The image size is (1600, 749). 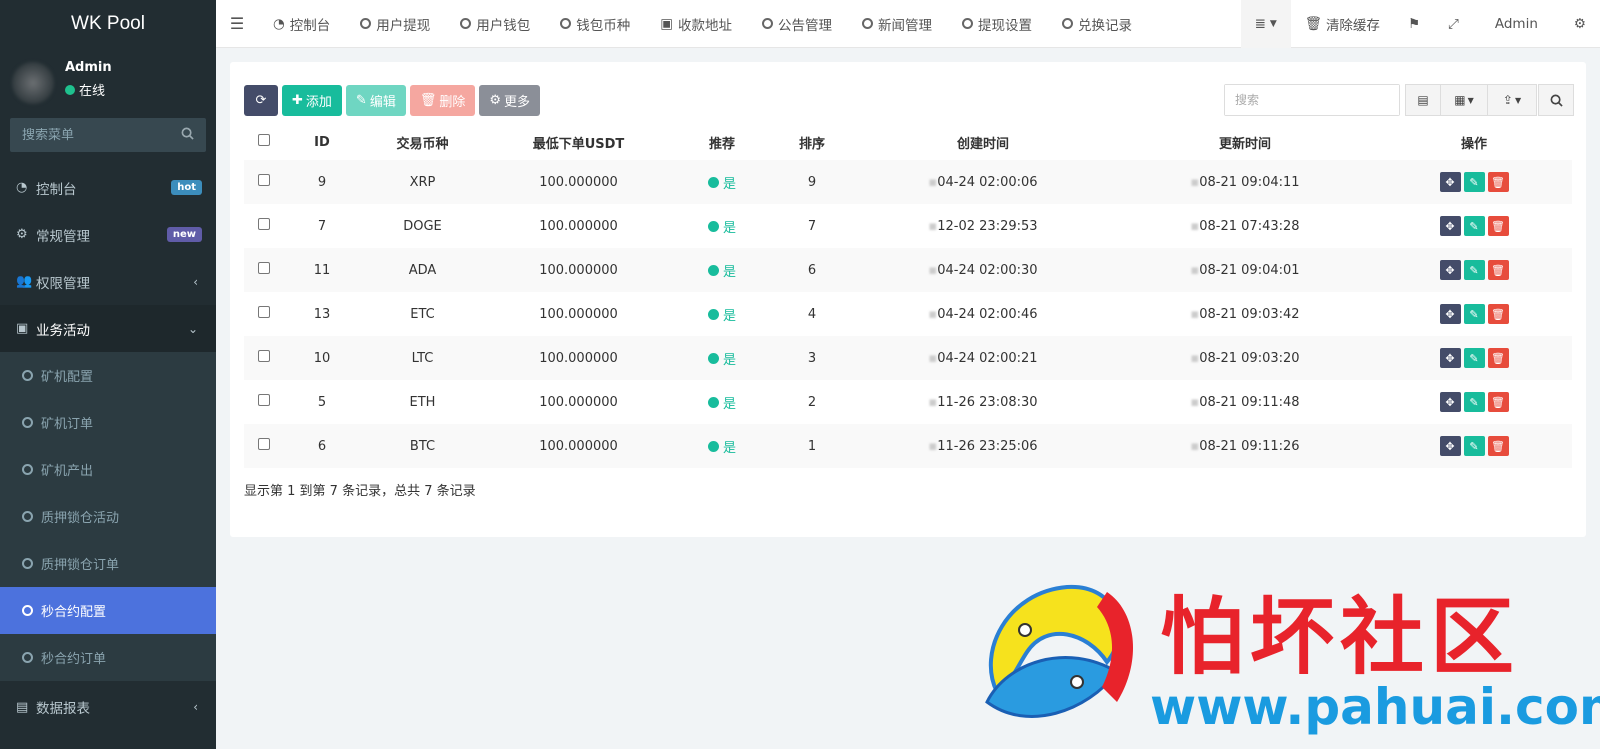 What do you see at coordinates (495, 24) in the screenshot?
I see `tab-user-wallet: 用户钱包` at bounding box center [495, 24].